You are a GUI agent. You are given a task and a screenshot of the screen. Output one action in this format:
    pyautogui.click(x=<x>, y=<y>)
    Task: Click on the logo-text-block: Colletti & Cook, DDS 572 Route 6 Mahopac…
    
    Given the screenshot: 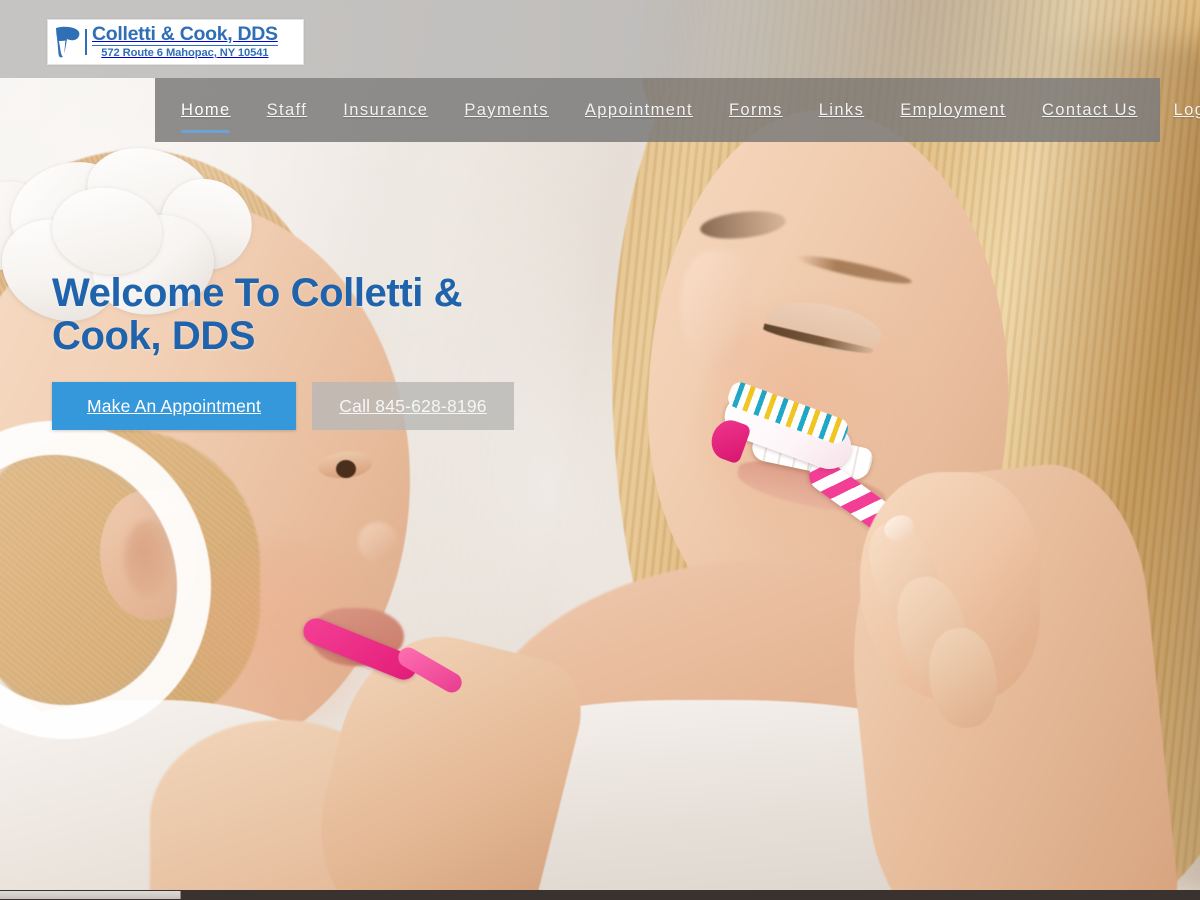 What is the action you would take?
    pyautogui.click(x=185, y=41)
    